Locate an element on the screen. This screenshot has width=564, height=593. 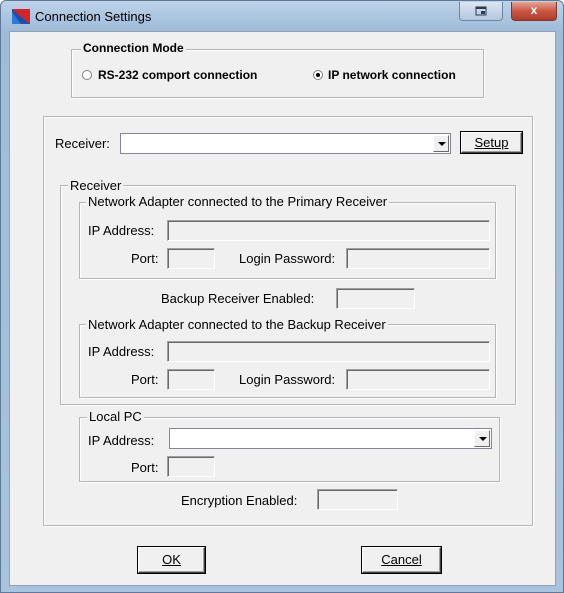
primary-port-label: Port: is located at coordinates (145, 258).